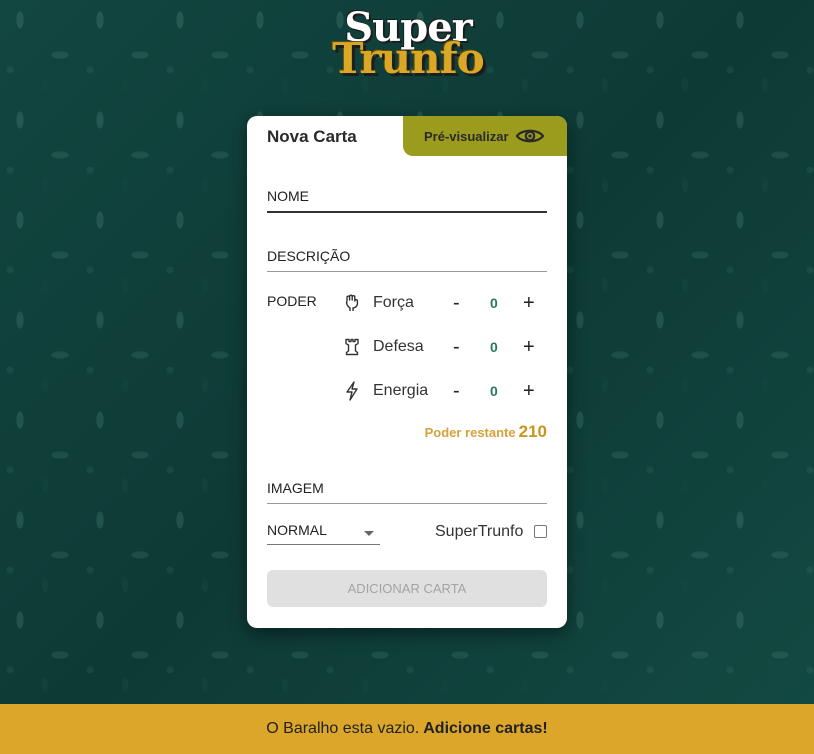  What do you see at coordinates (312, 136) in the screenshot?
I see `tab-new-card-label: Nova Carta` at bounding box center [312, 136].